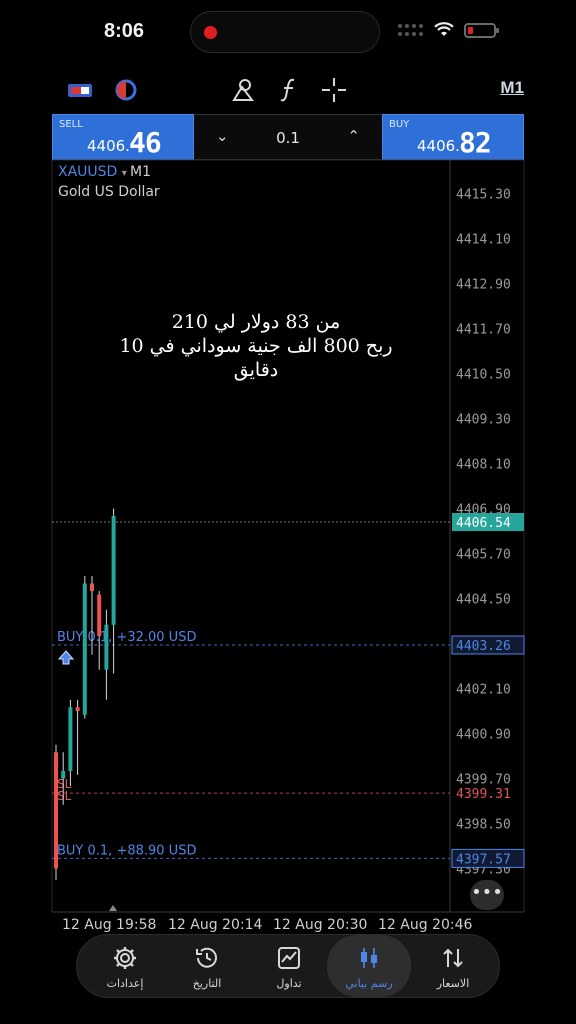 The image size is (576, 1024). I want to click on nav-chart: رسم بياني, so click(369, 966).